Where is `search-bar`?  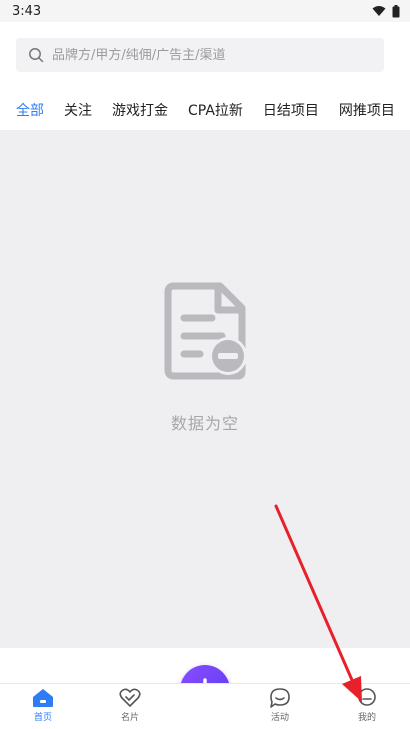 search-bar is located at coordinates (200, 55).